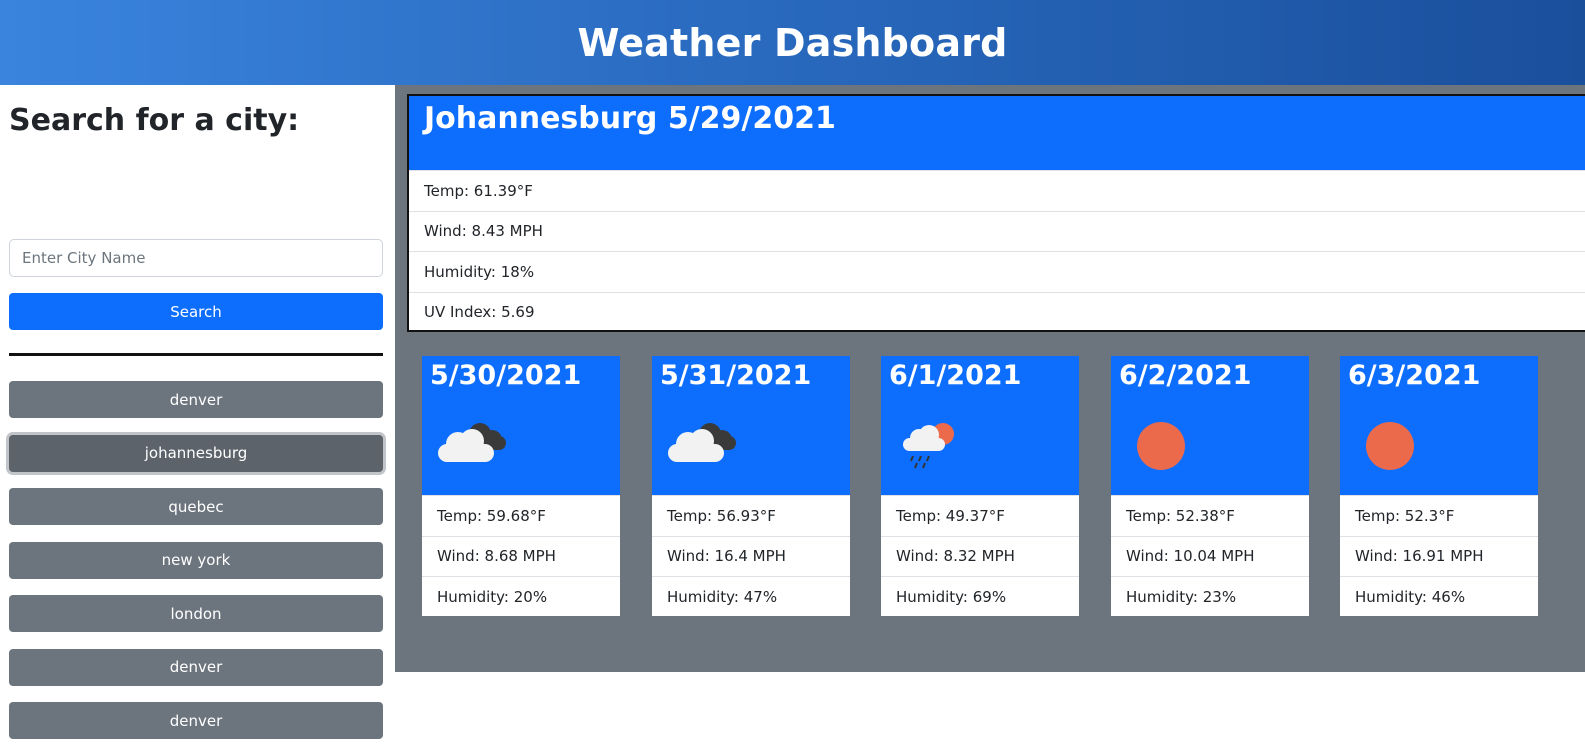 Image resolution: width=1585 pixels, height=756 pixels. Describe the element at coordinates (928, 446) in the screenshot. I see `rain-sun-icon` at that location.